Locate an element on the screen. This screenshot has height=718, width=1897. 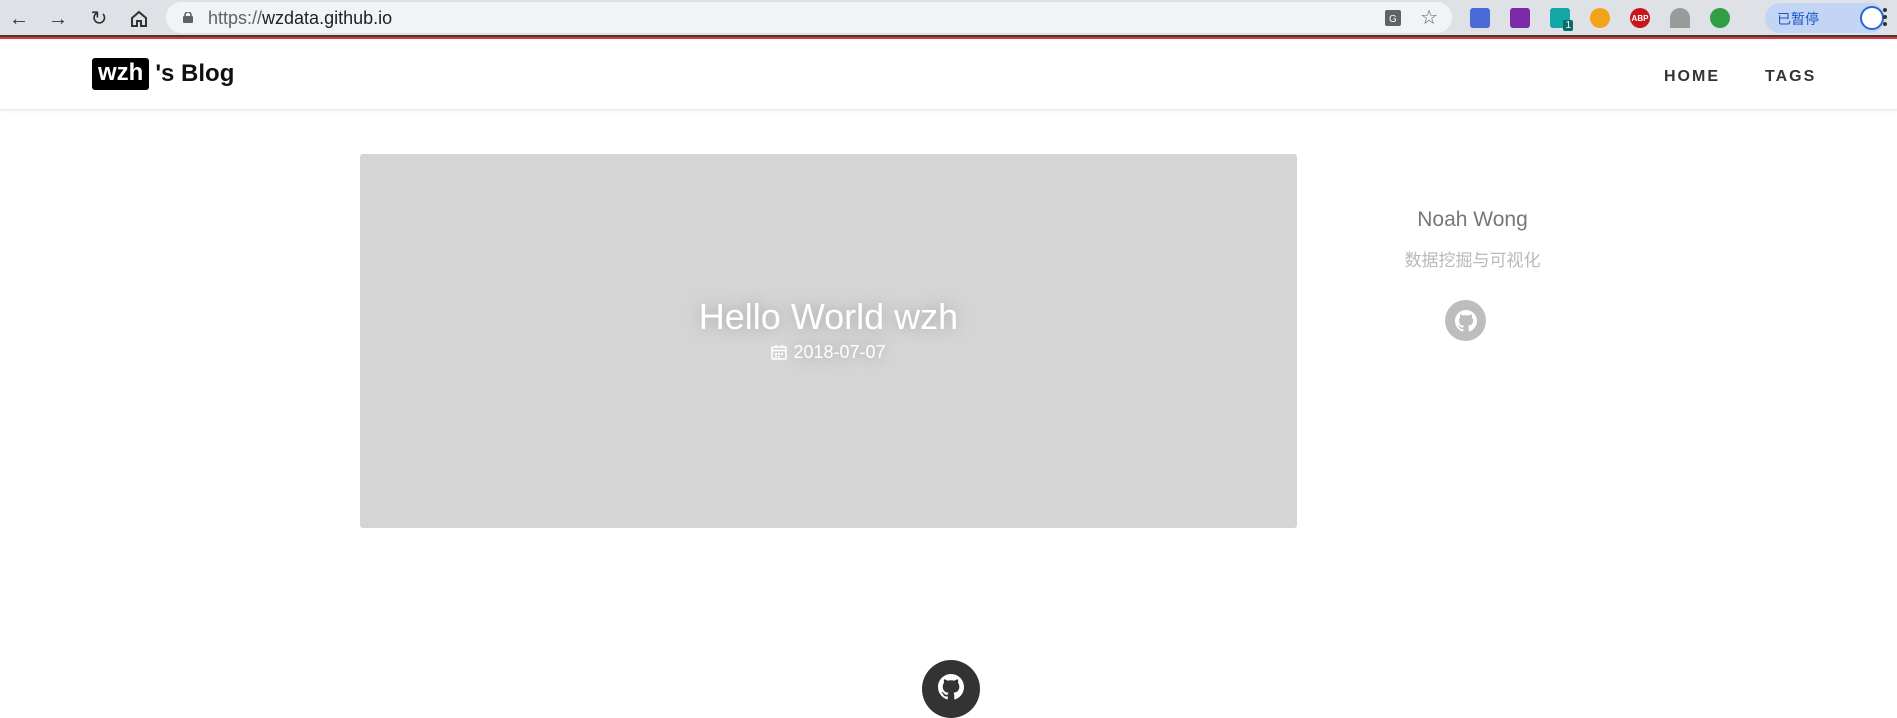
adblock-icon: ABP is located at coordinates (1640, 18).